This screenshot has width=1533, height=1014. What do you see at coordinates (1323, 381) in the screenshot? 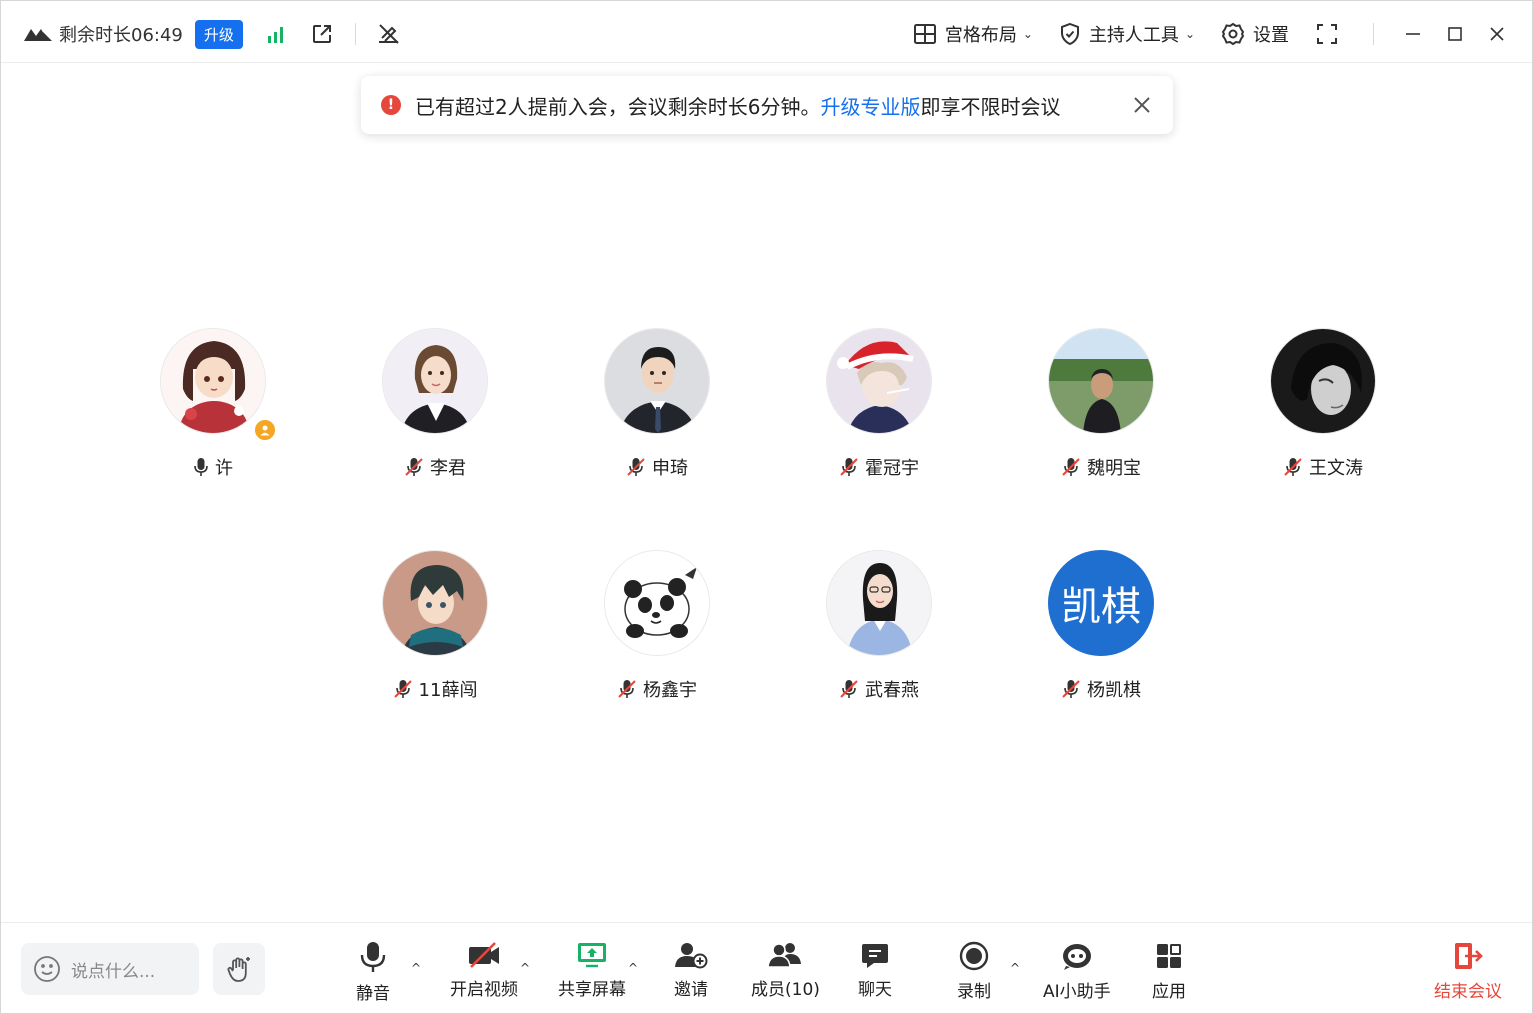
I see `dark-hair-avatar` at bounding box center [1323, 381].